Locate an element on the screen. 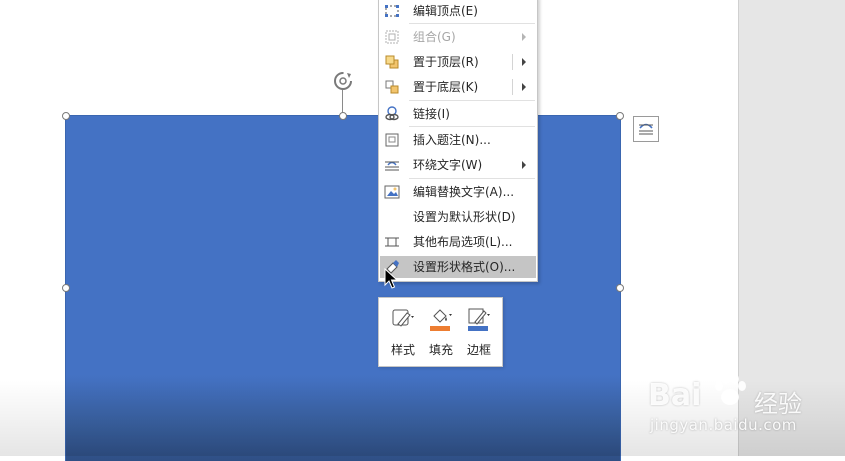 The image size is (845, 461). menu-item-link: 链接(I) is located at coordinates (458, 114).